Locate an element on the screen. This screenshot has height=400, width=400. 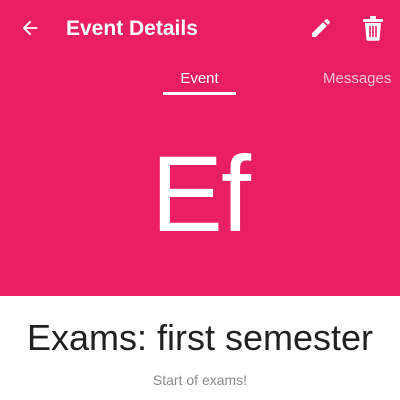
edit-button is located at coordinates (321, 28).